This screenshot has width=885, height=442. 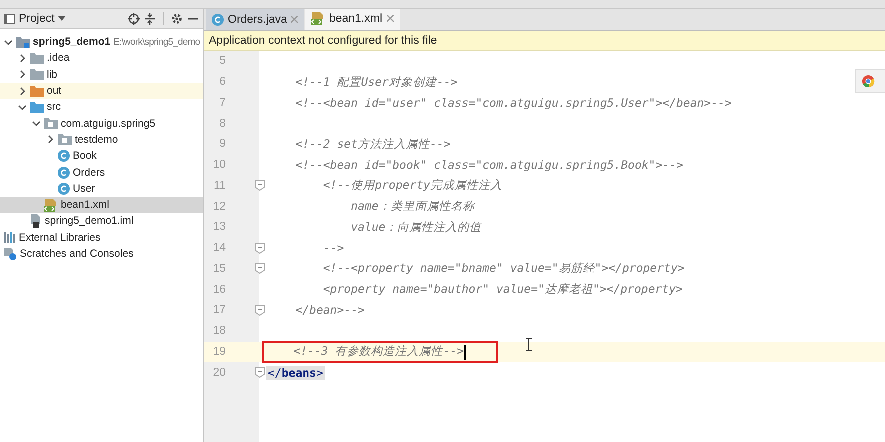 What do you see at coordinates (222, 124) in the screenshot?
I see `line-number: 8` at bounding box center [222, 124].